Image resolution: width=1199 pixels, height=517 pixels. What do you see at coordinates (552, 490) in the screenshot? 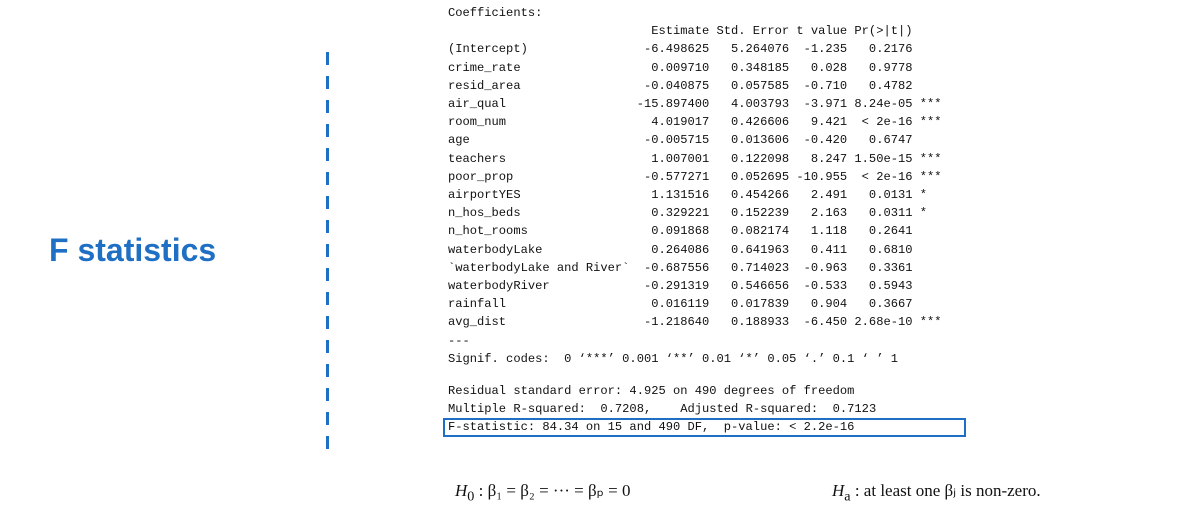
I see `null-hypothesis-statement: : β₁ = β₂ = ··· = βₚ = 0` at bounding box center [552, 490].